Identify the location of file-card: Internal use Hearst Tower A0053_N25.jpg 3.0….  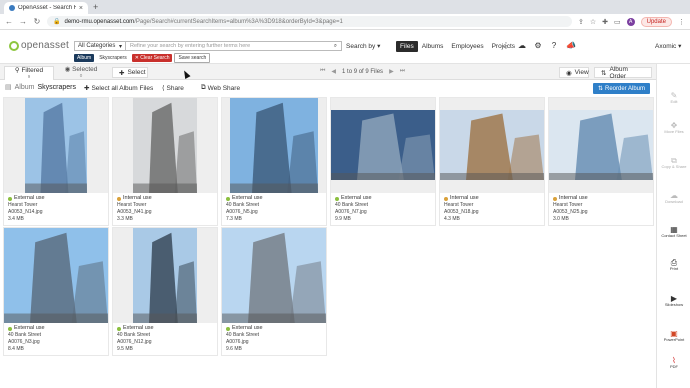
(601, 161).